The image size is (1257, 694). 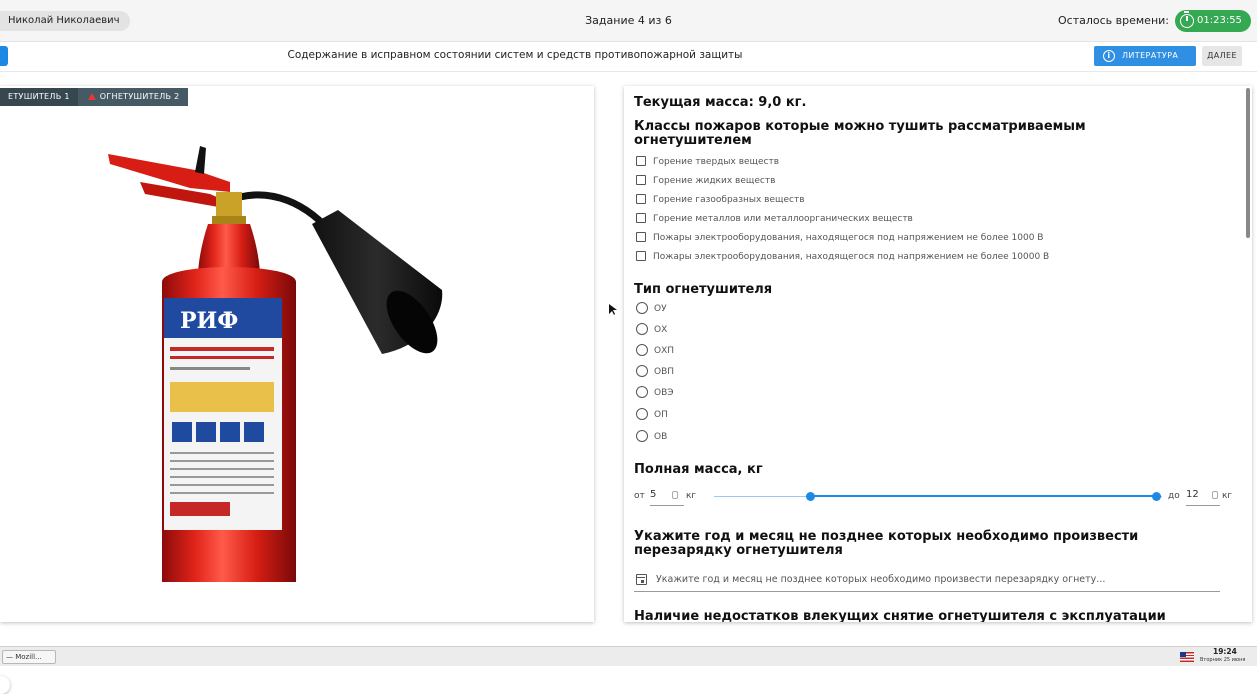 I want to click on timer-badge: 01:23:55, so click(x=1213, y=21).